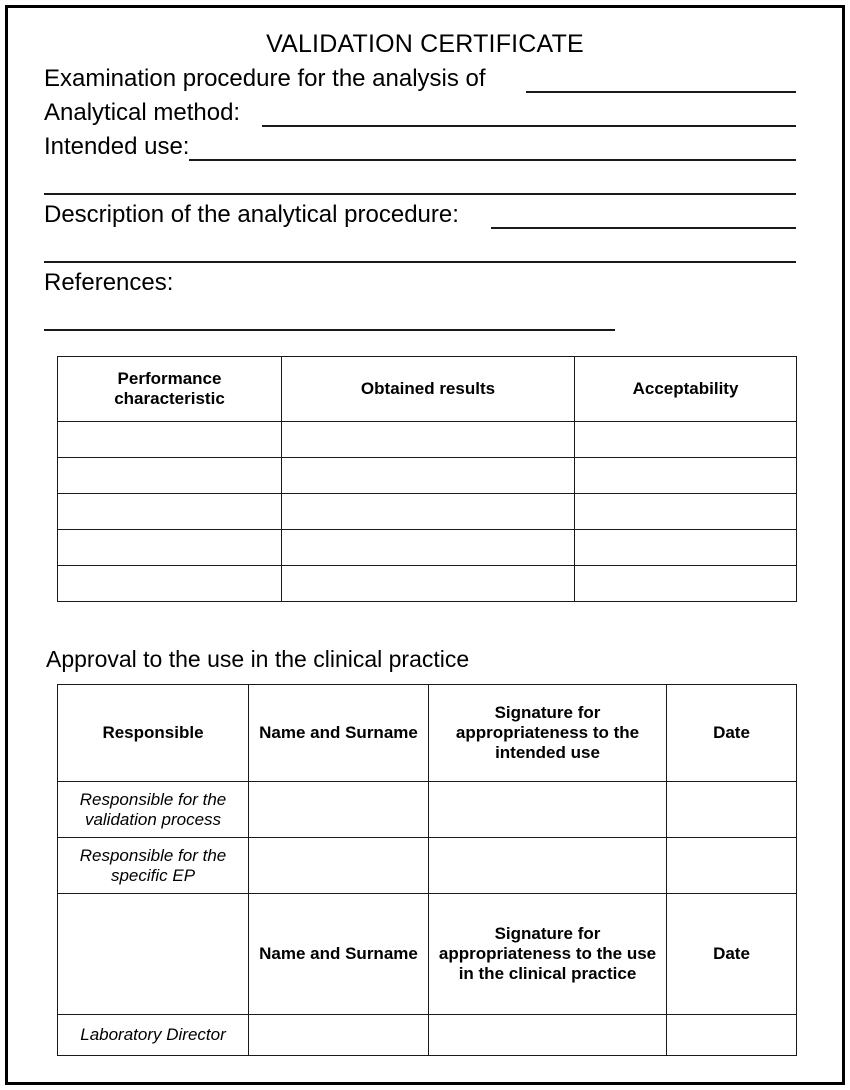 The width and height of the screenshot is (850, 1090). I want to click on fill-rule-examination-procedure, so click(661, 92).